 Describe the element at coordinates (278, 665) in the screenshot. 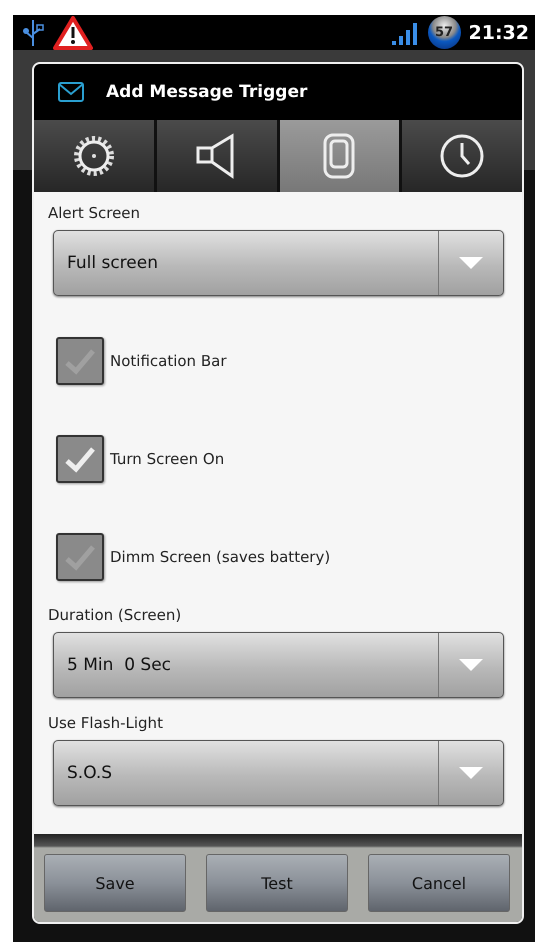

I see `dropdown: 5 Min 0 Sec` at that location.